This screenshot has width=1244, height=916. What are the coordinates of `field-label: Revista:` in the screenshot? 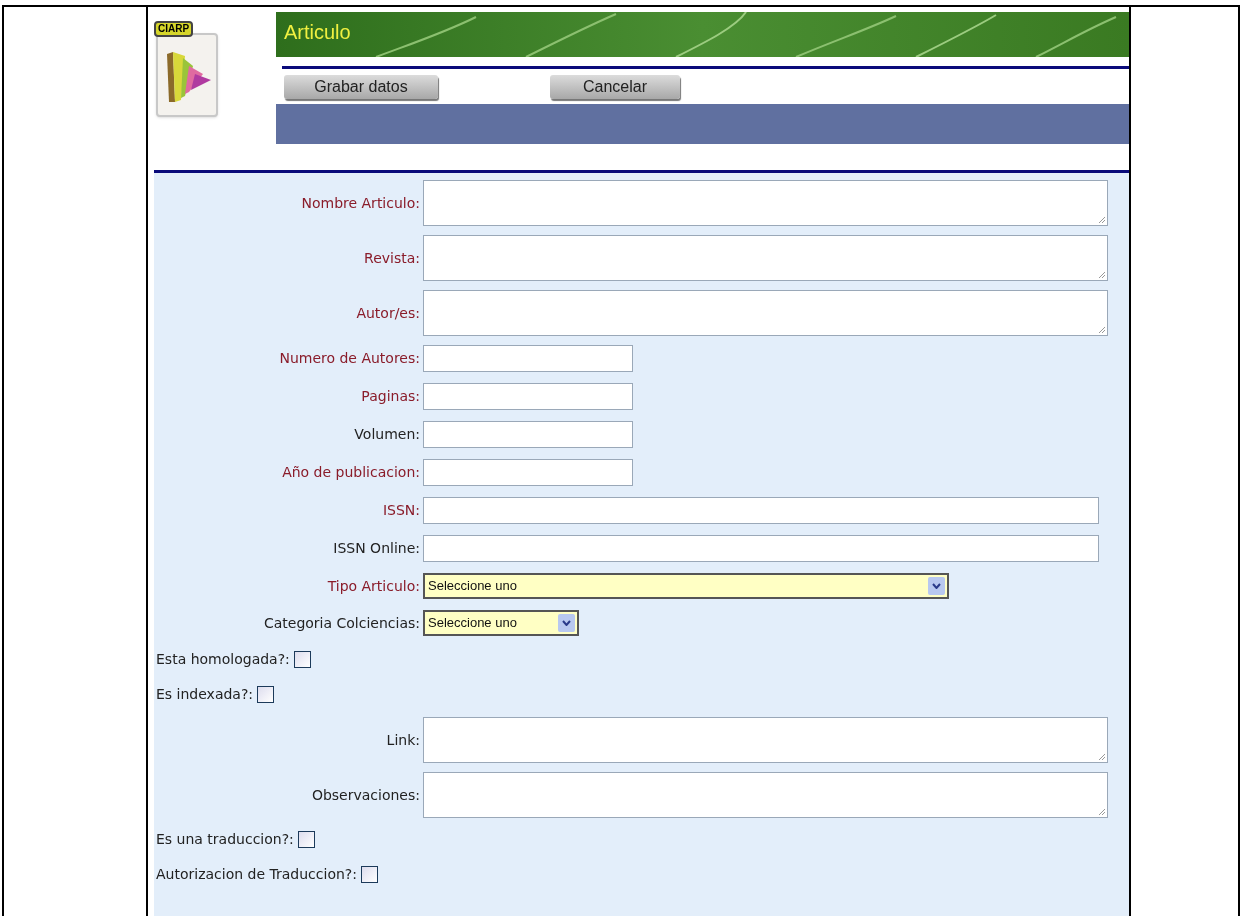 It's located at (392, 258).